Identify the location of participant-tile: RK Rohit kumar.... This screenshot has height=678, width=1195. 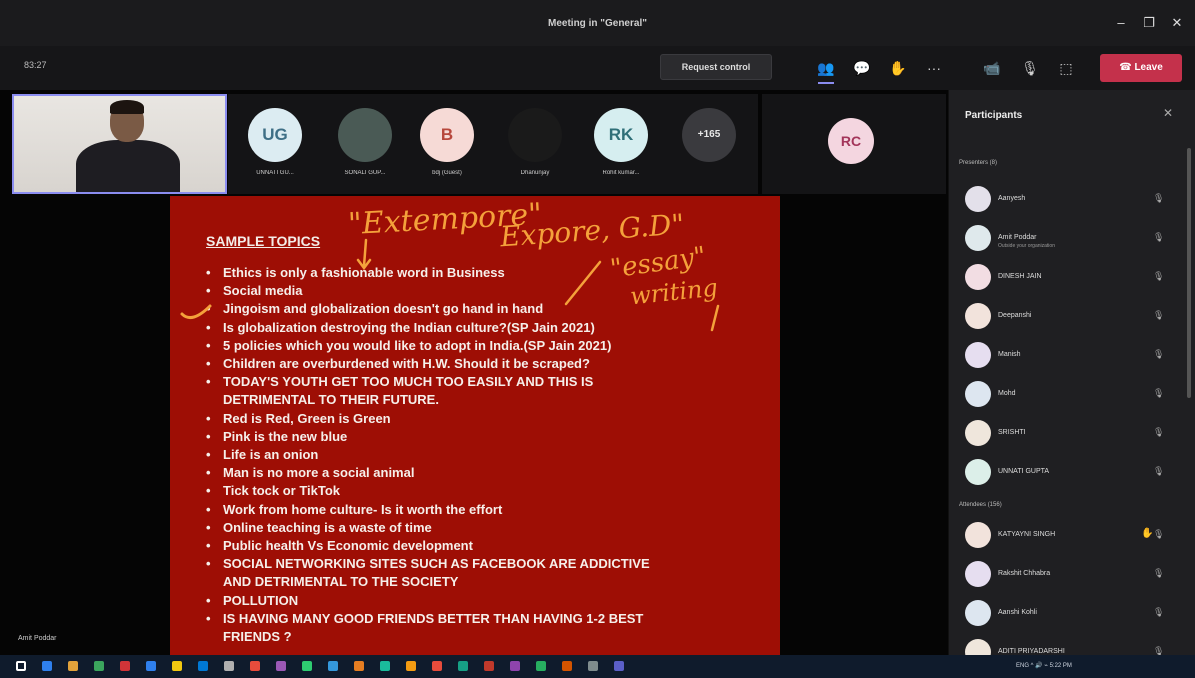
(621, 144).